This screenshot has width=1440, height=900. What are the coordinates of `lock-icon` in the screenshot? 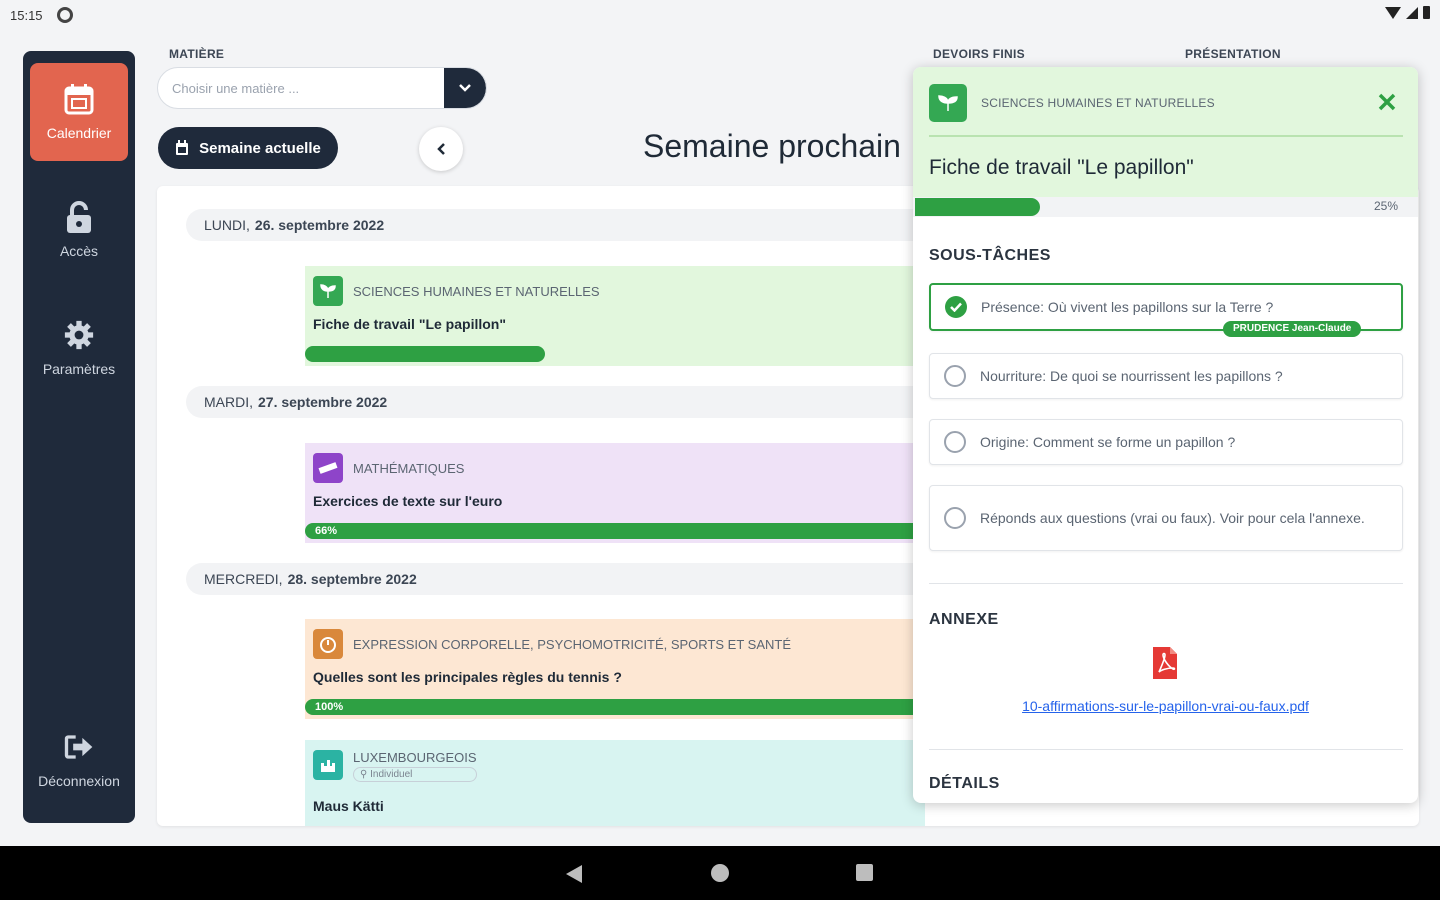 It's located at (79, 217).